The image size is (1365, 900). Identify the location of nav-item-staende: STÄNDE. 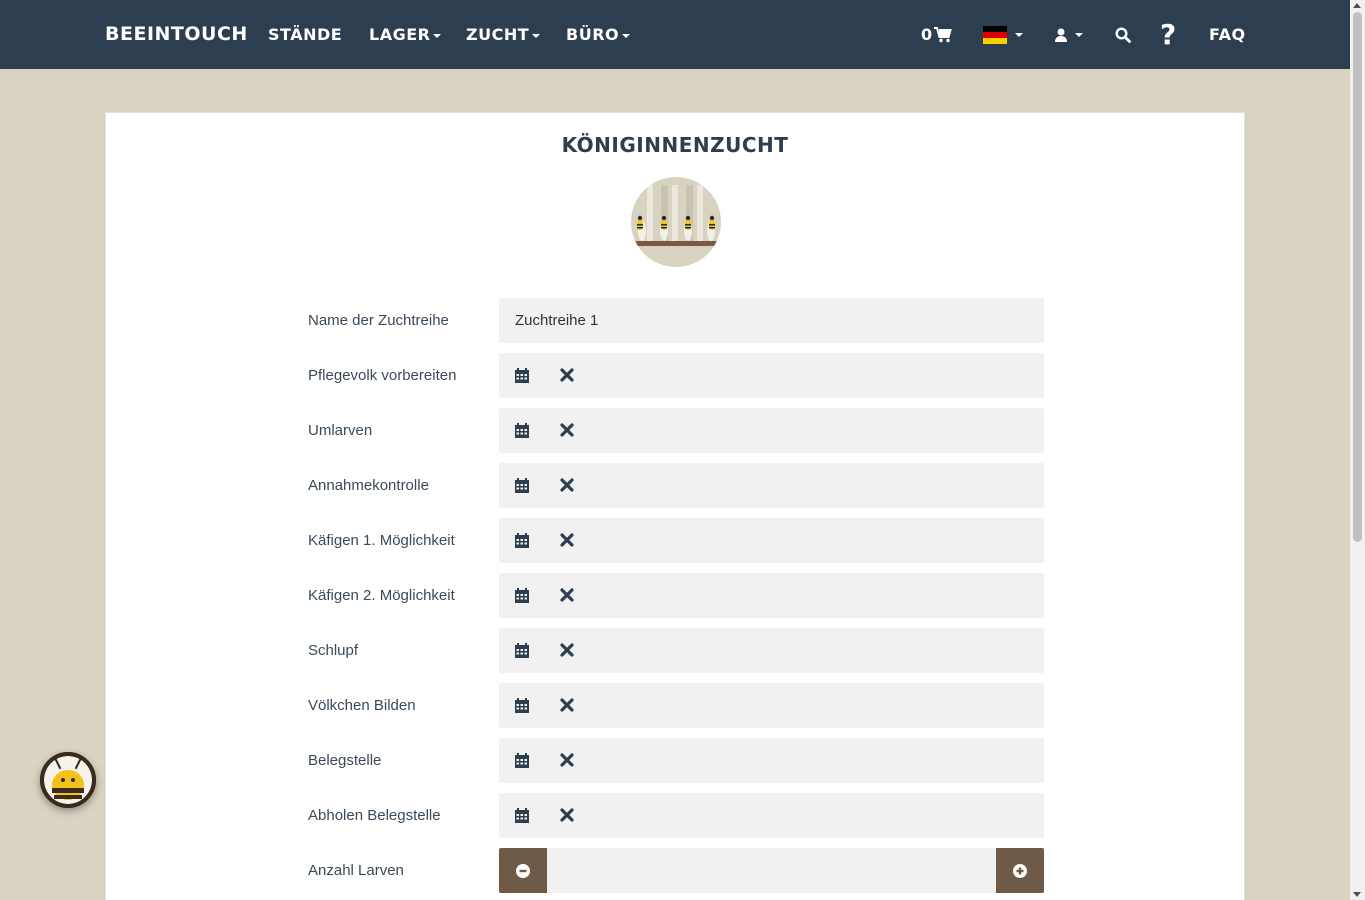
(305, 34).